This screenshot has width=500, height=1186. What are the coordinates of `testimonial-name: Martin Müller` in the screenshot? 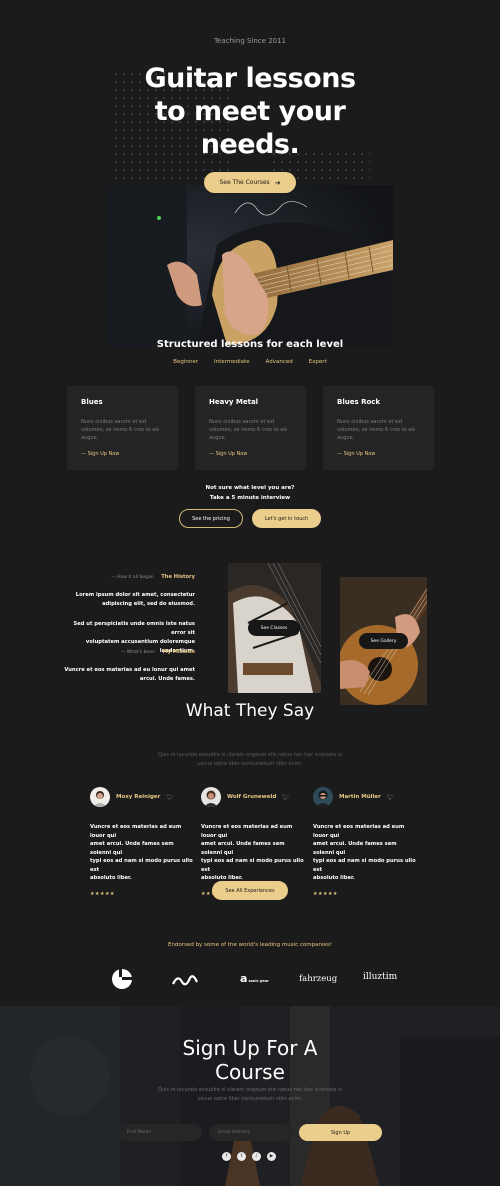 It's located at (360, 797).